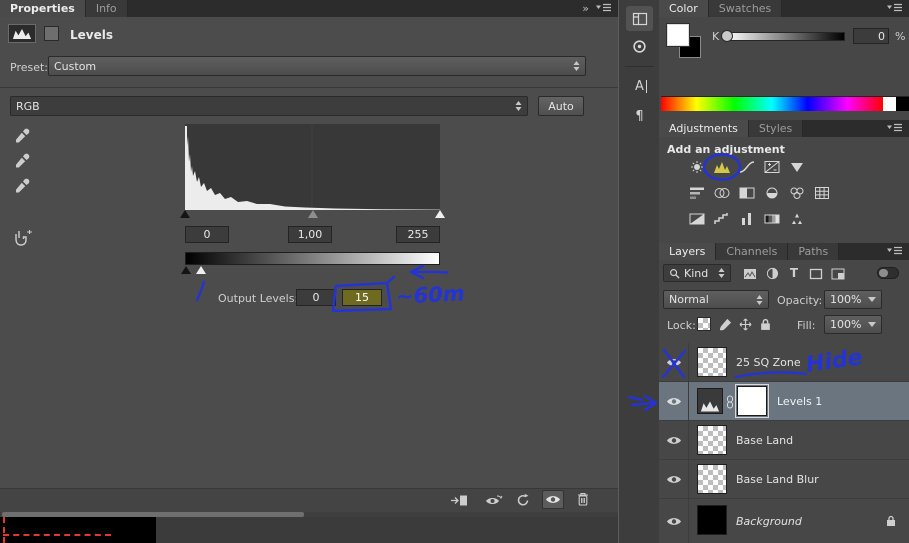 The image size is (909, 543). Describe the element at coordinates (639, 116) in the screenshot. I see `dock-paragraph-panel-icon: ¶` at that location.